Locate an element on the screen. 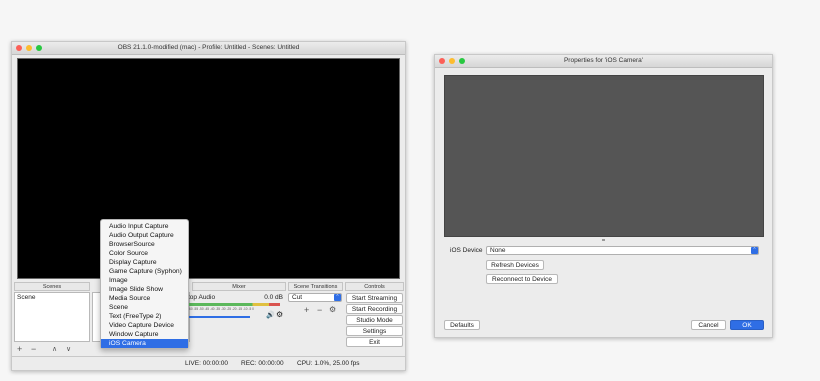 The height and width of the screenshot is (381, 820). transition-select-value: Cut is located at coordinates (297, 297).